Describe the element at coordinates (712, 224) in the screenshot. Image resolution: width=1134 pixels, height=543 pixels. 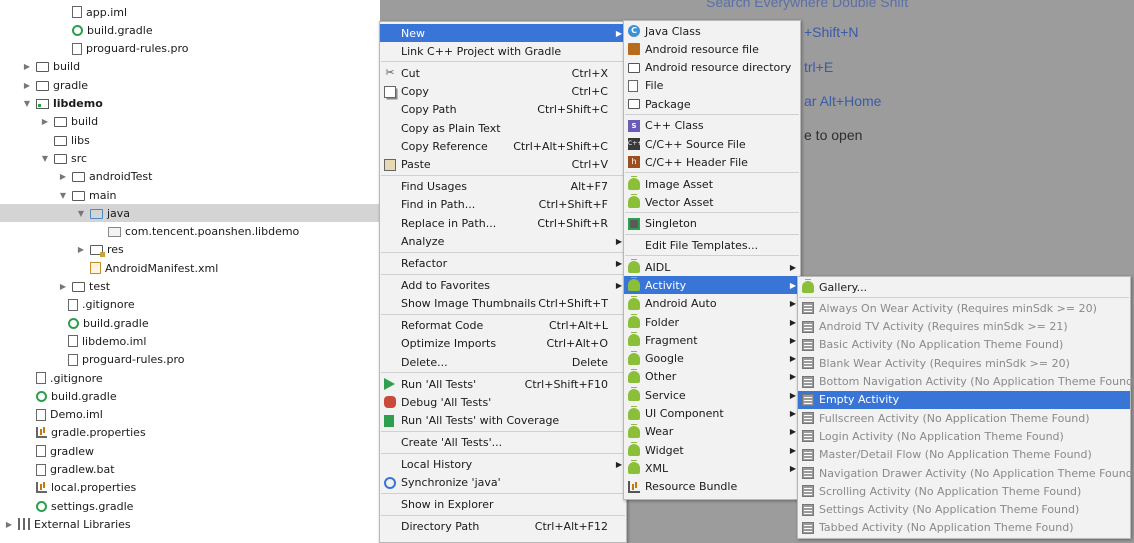
I see `menu-item-singleton: Singleton` at that location.